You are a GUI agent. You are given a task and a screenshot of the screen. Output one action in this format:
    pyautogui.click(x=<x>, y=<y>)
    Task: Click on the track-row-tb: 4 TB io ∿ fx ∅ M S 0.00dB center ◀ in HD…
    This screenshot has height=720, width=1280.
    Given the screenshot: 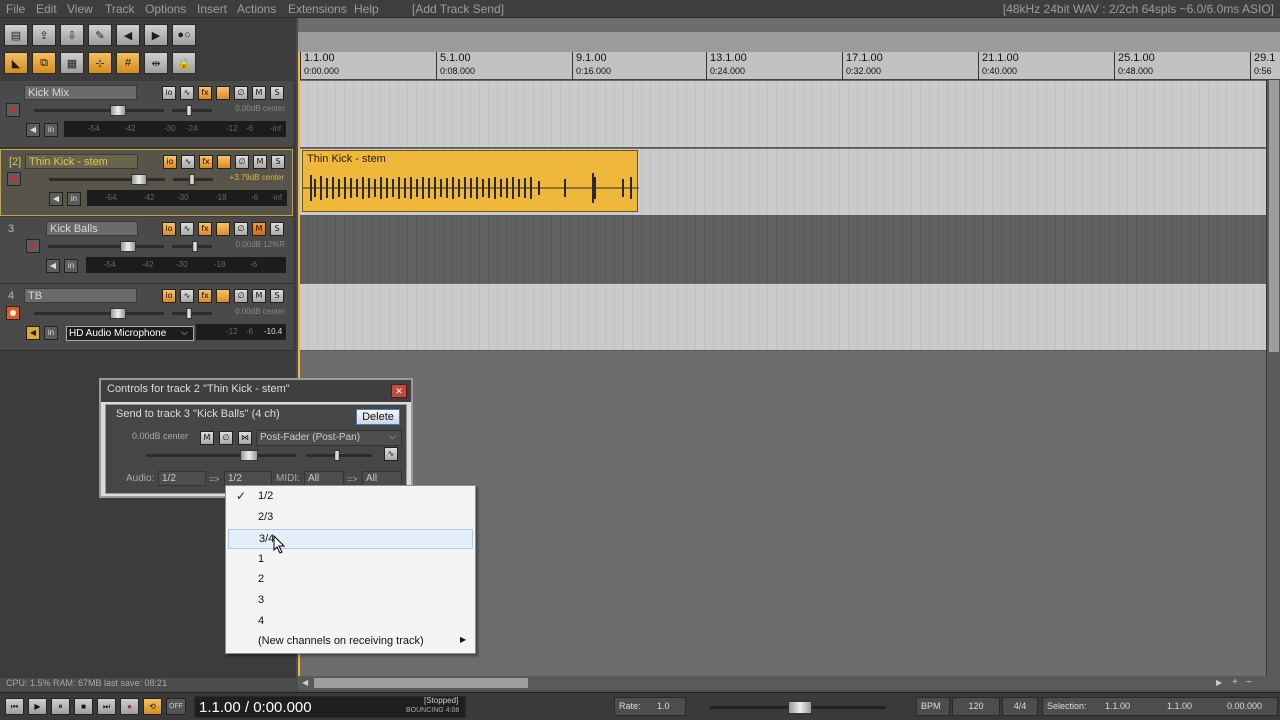 What is the action you would take?
    pyautogui.click(x=146, y=317)
    